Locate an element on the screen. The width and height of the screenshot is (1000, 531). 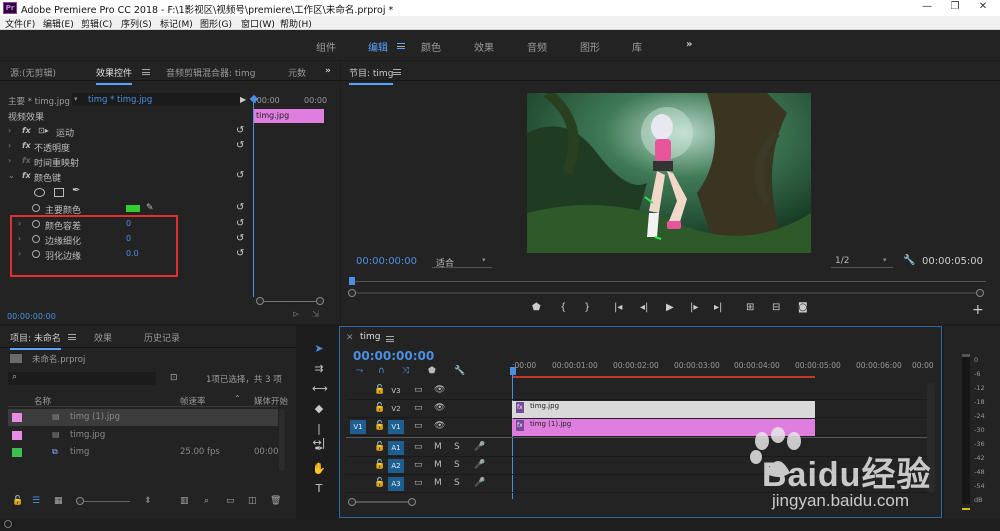
workspace-effects: 效果 is located at coordinates (484, 46).